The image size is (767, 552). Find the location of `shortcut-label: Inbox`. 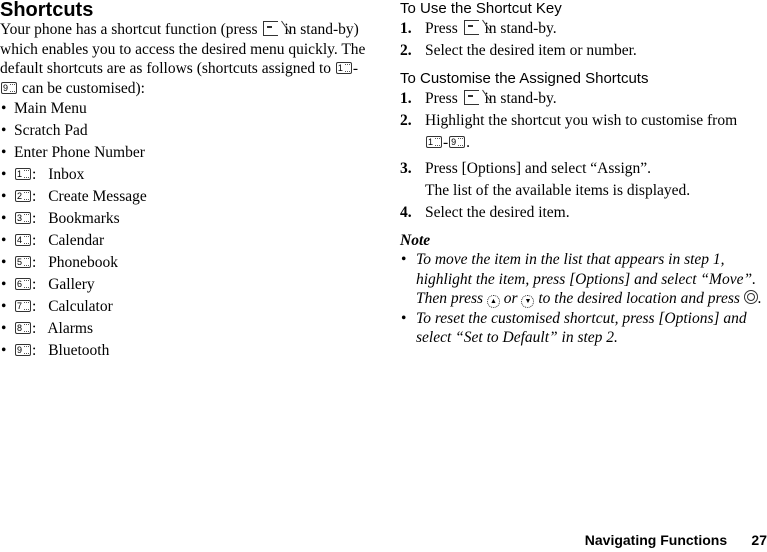

shortcut-label: Inbox is located at coordinates (66, 174).